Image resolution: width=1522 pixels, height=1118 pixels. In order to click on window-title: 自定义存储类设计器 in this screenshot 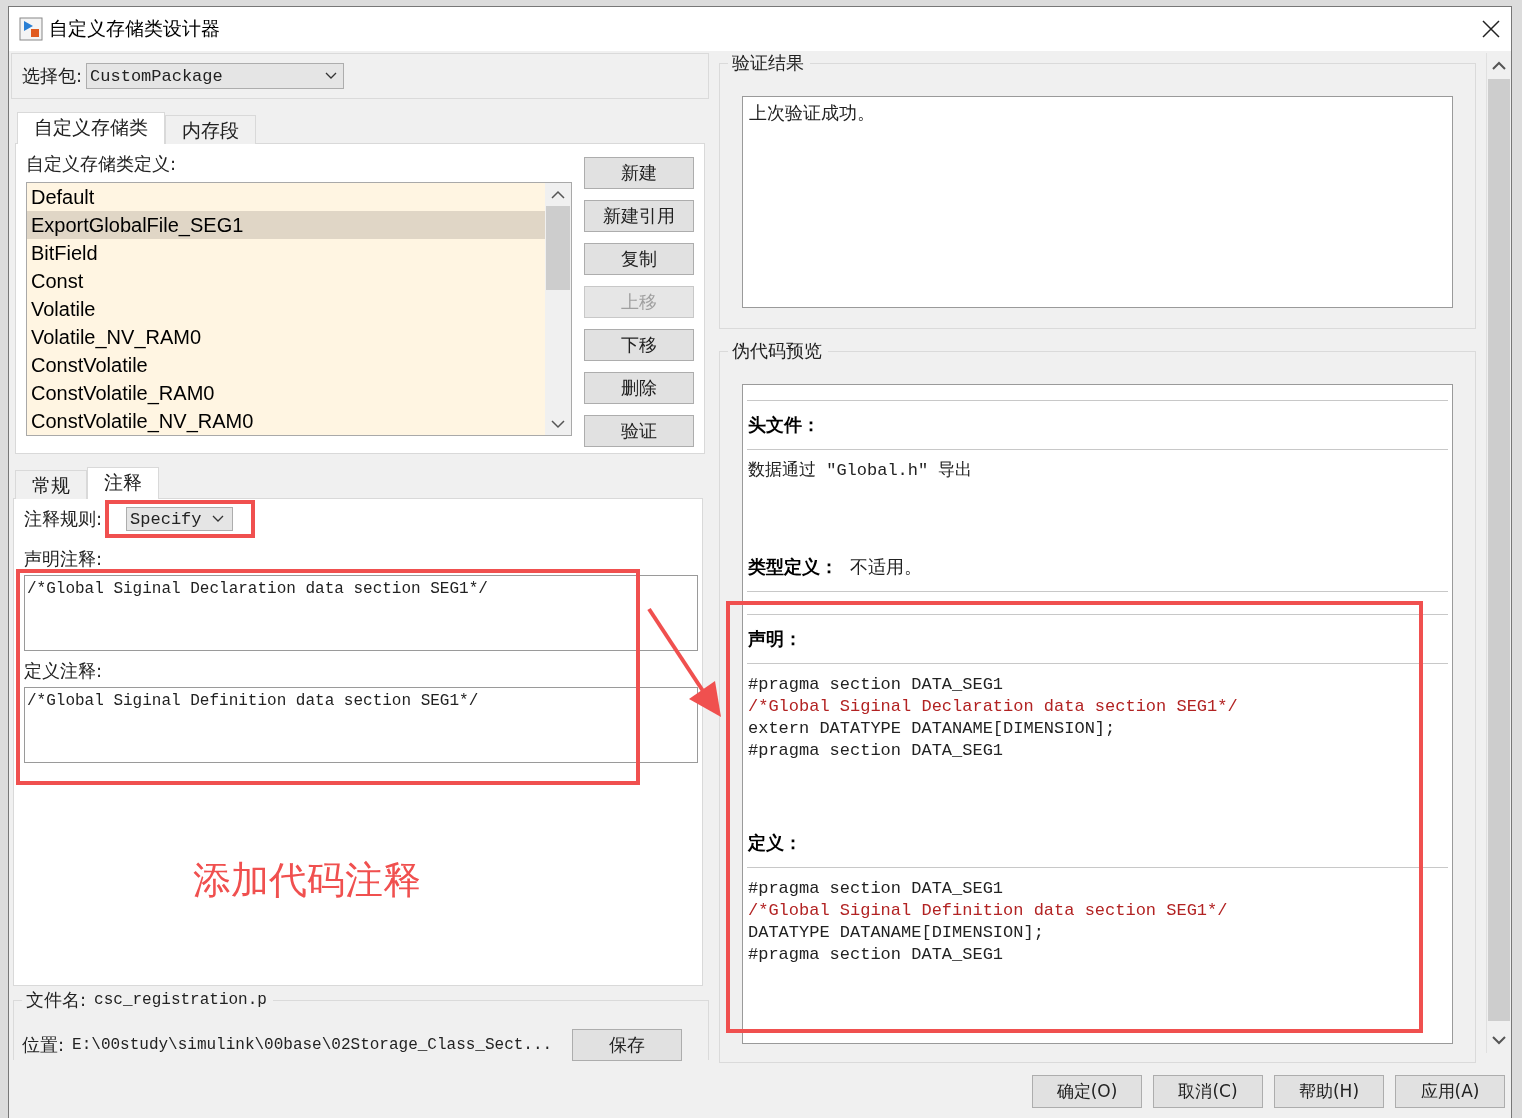, I will do `click(135, 28)`.